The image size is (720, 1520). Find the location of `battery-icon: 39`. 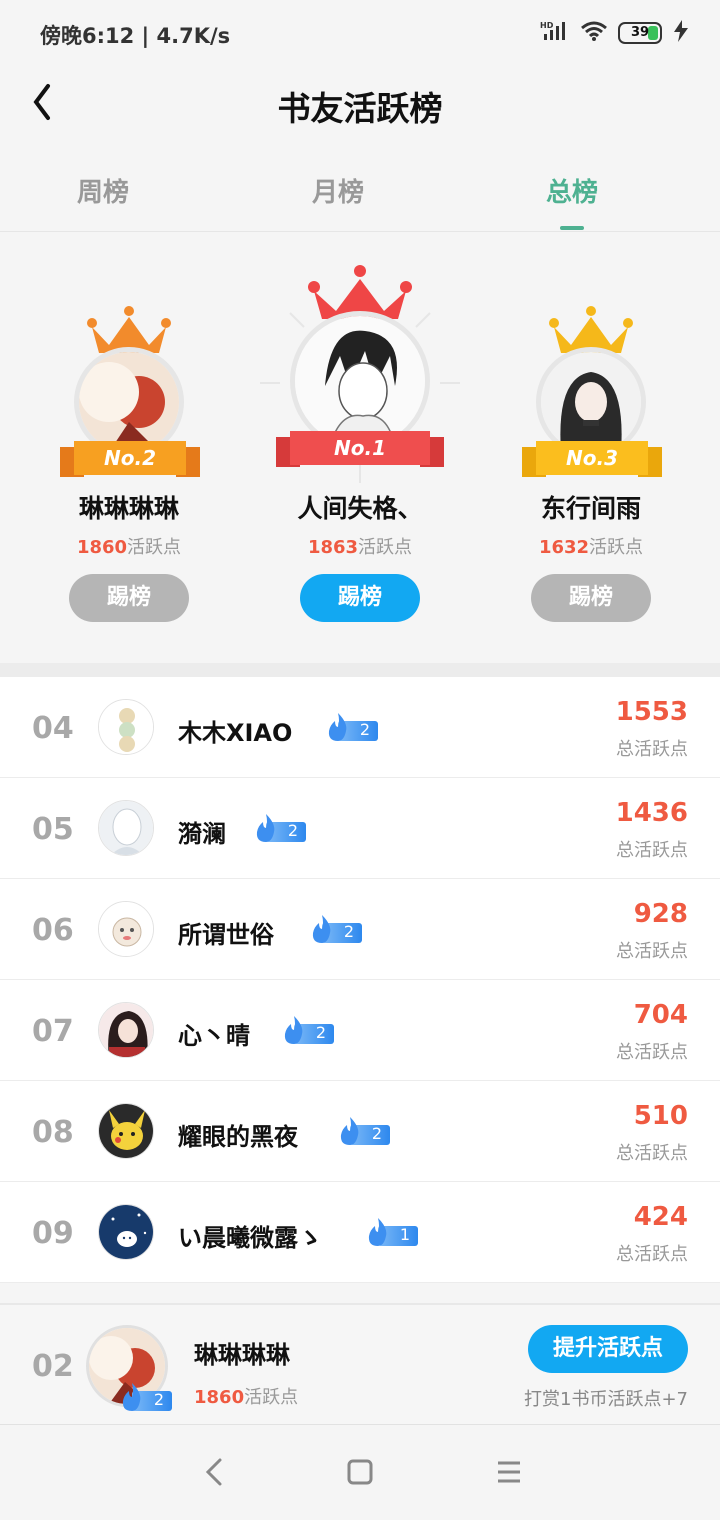

battery-icon: 39 is located at coordinates (640, 33).